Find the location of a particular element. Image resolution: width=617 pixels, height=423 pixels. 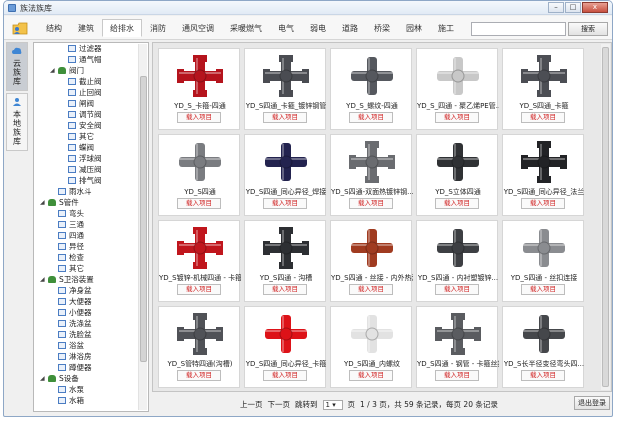

family-card: YD_S四通_内螺纹 载入项目 is located at coordinates (371, 347).